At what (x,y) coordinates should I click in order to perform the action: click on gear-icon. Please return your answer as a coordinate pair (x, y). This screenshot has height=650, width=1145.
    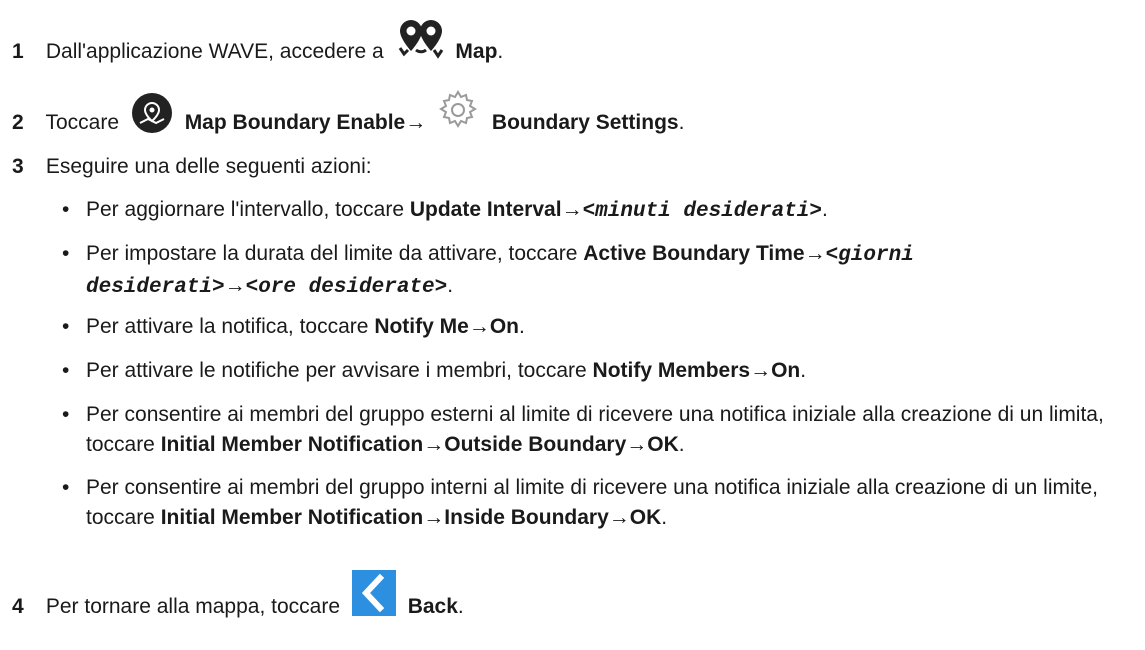
    Looking at the image, I should click on (458, 110).